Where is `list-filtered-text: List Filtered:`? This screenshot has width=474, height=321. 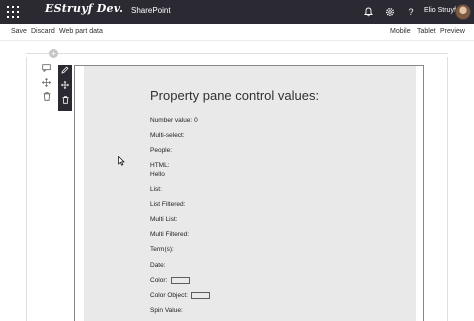 list-filtered-text: List Filtered: is located at coordinates (168, 204).